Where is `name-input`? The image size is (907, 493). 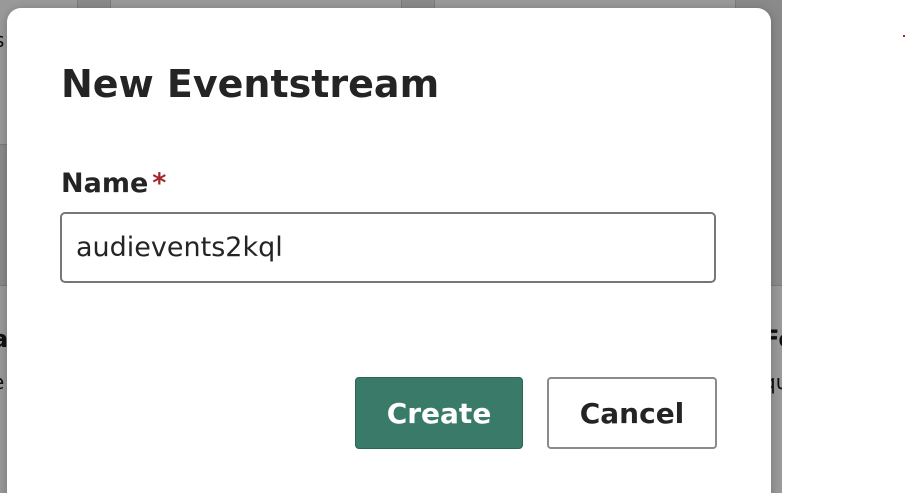
name-input is located at coordinates (388, 247).